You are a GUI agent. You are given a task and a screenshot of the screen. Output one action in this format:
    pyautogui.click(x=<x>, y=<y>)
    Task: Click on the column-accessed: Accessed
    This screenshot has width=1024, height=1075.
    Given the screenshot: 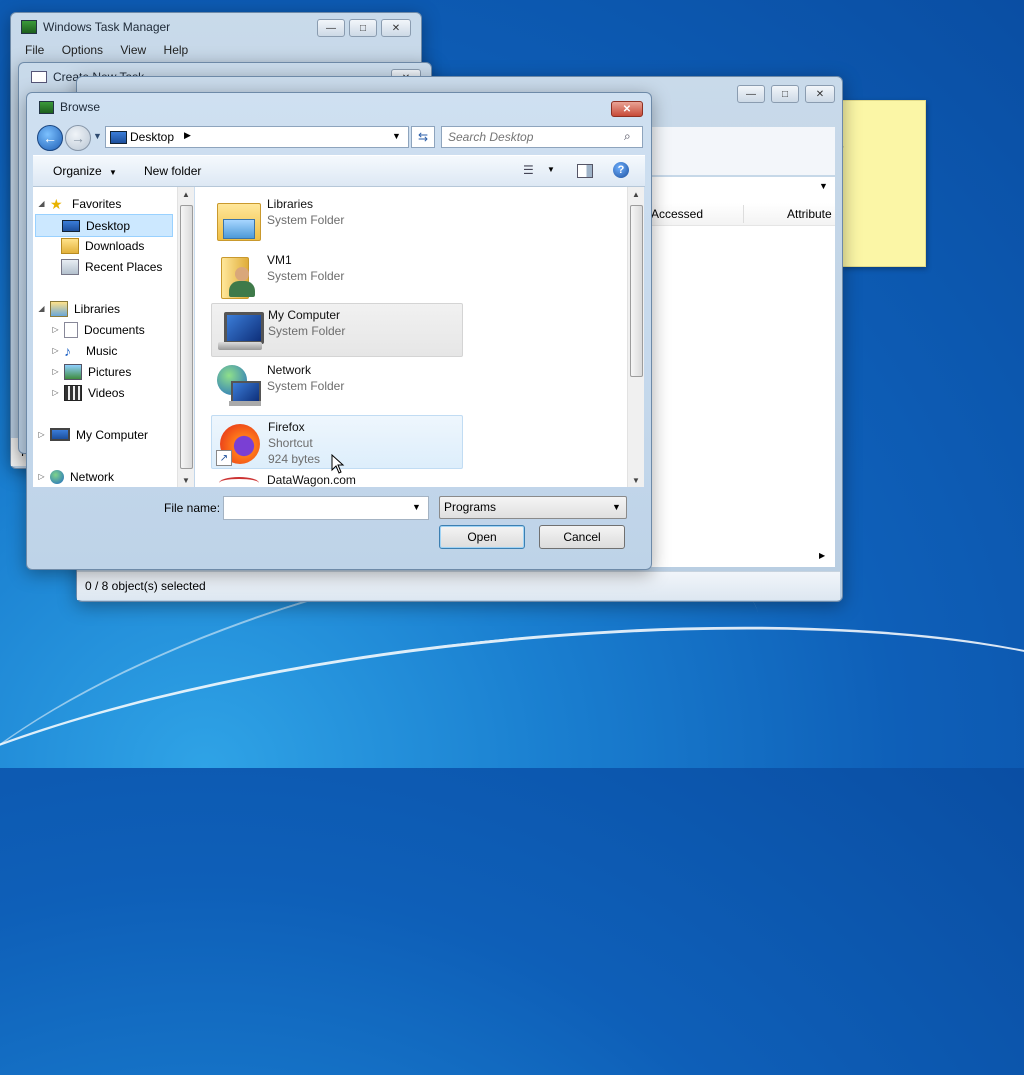 What is the action you would take?
    pyautogui.click(x=677, y=214)
    